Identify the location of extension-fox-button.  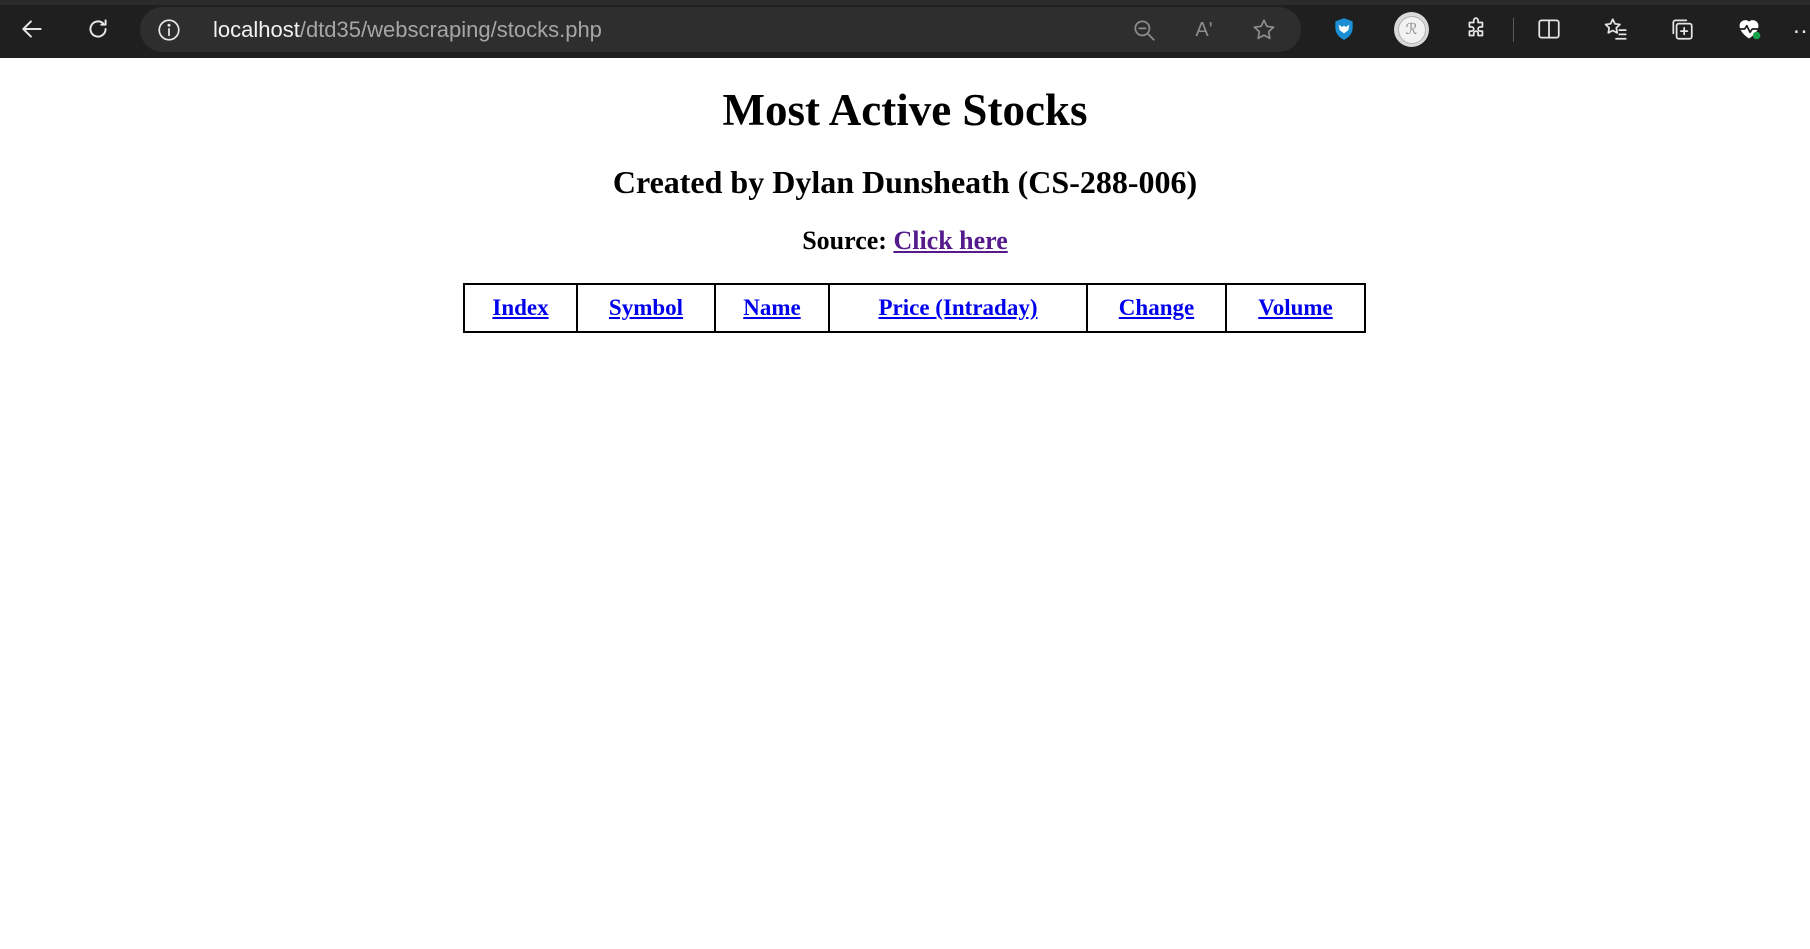
(1344, 29).